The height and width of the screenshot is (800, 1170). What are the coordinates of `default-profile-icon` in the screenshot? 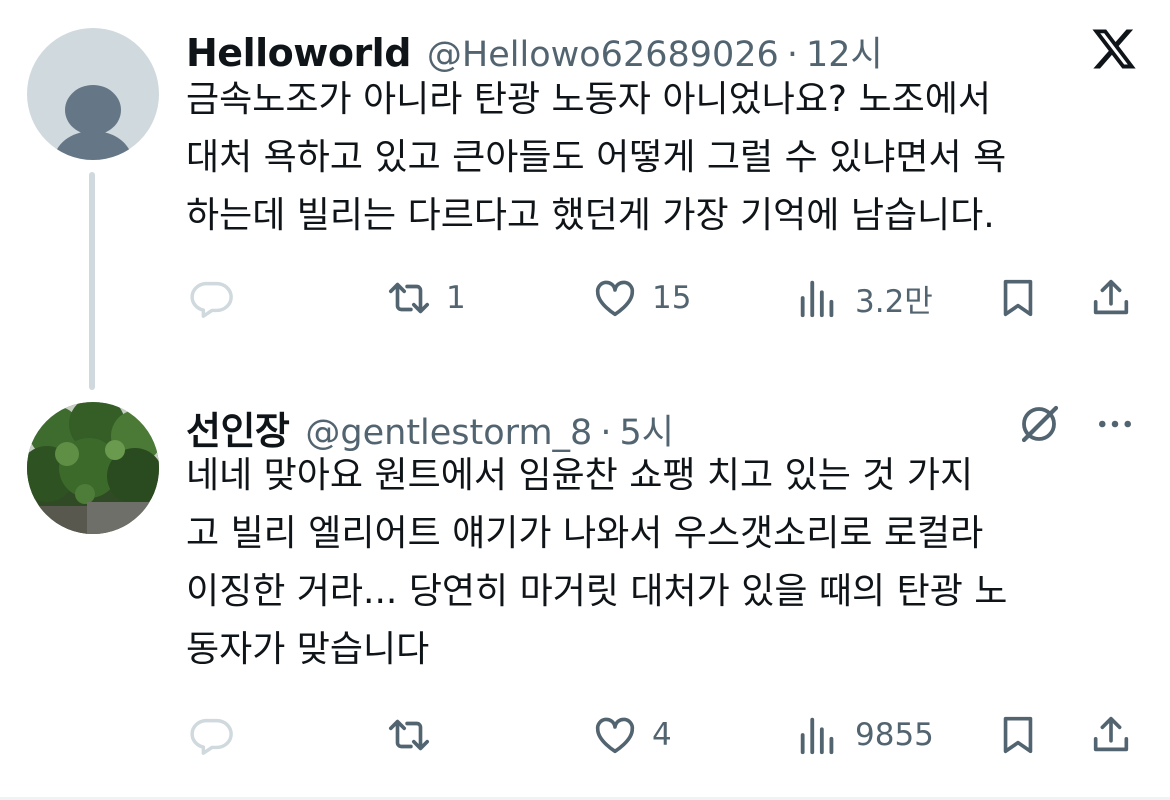 It's located at (93, 94).